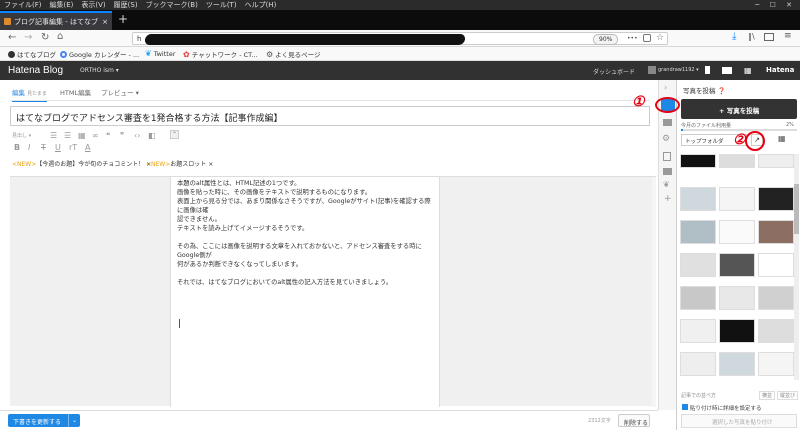 This screenshot has height=430, width=800. I want to click on collapse-panel-icon: ›, so click(665, 87).